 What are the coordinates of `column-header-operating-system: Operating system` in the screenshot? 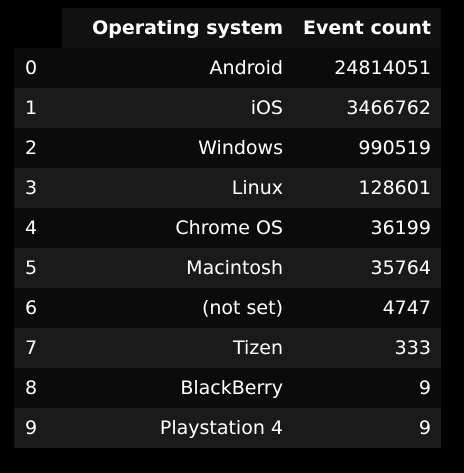 It's located at (177, 28).